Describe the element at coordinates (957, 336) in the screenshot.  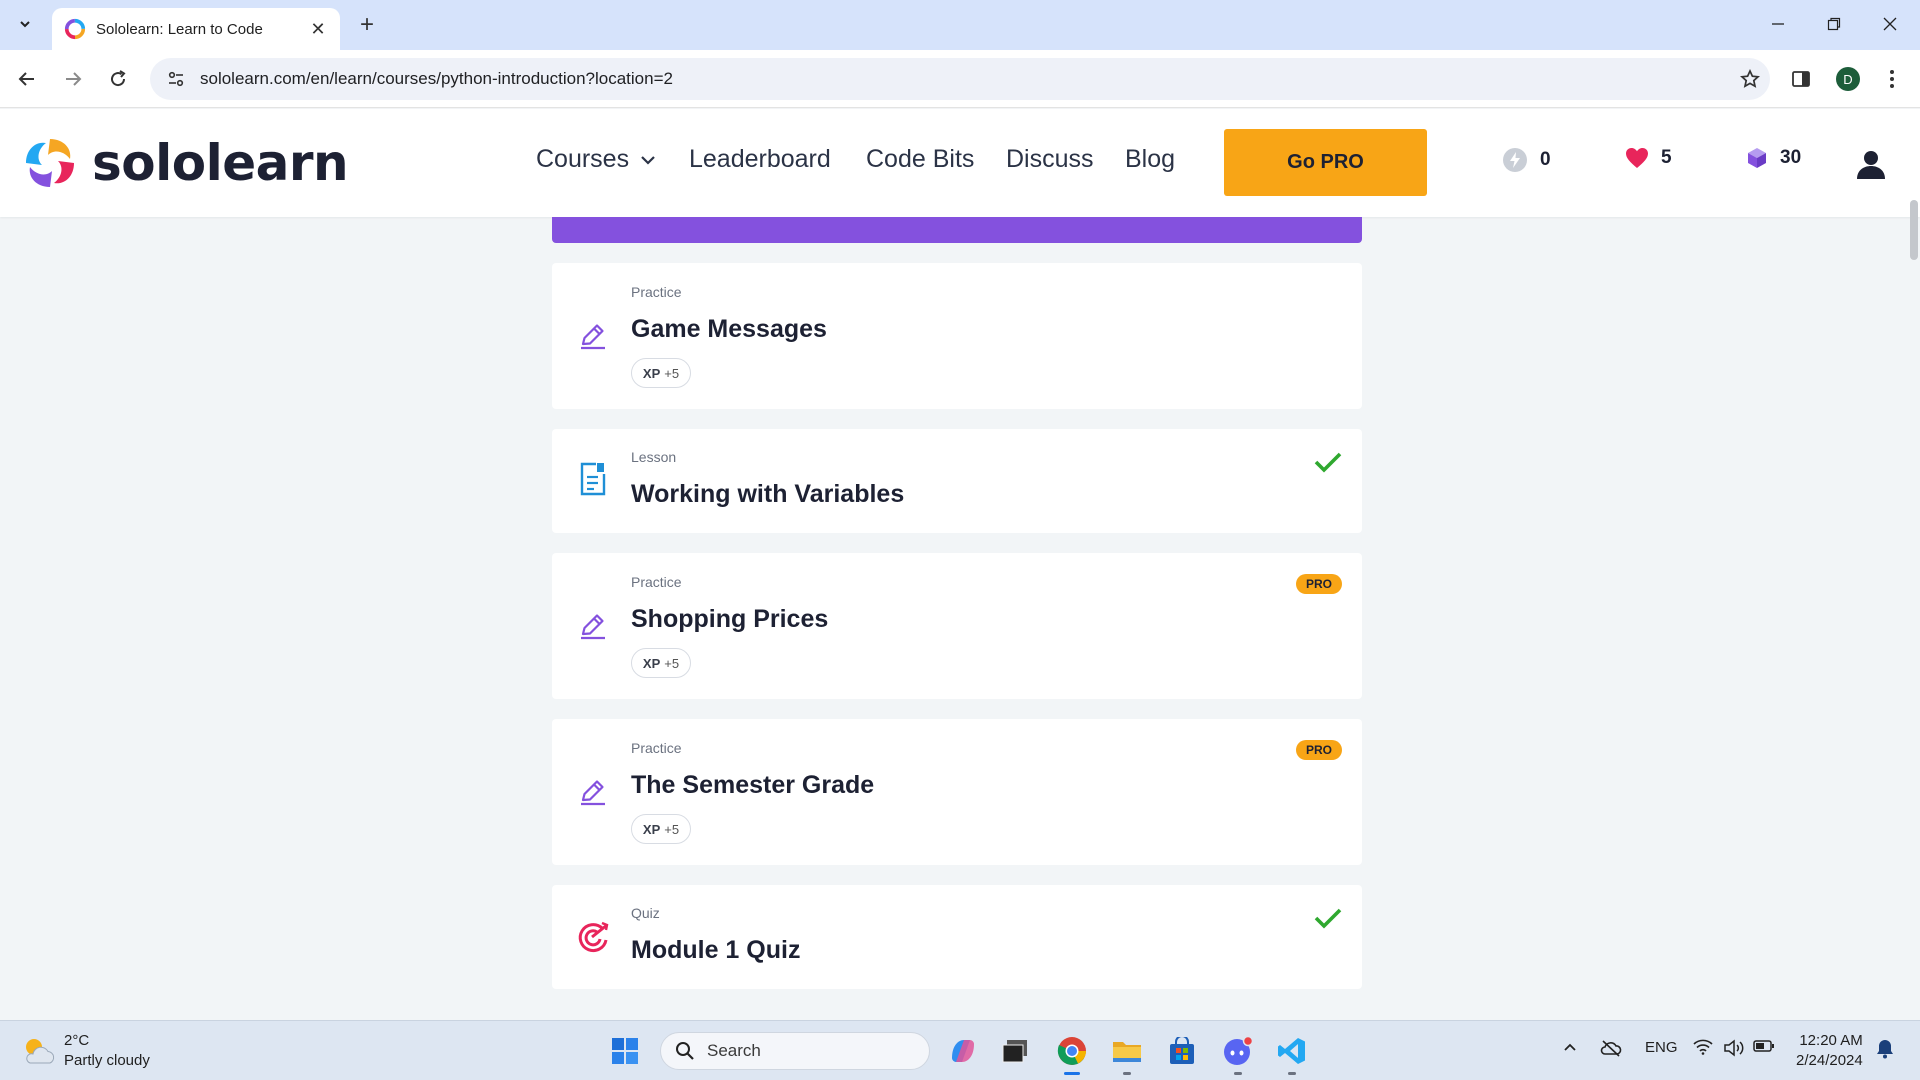
I see `lesson-card-game-messages: Practice Game Messages XP +5` at that location.